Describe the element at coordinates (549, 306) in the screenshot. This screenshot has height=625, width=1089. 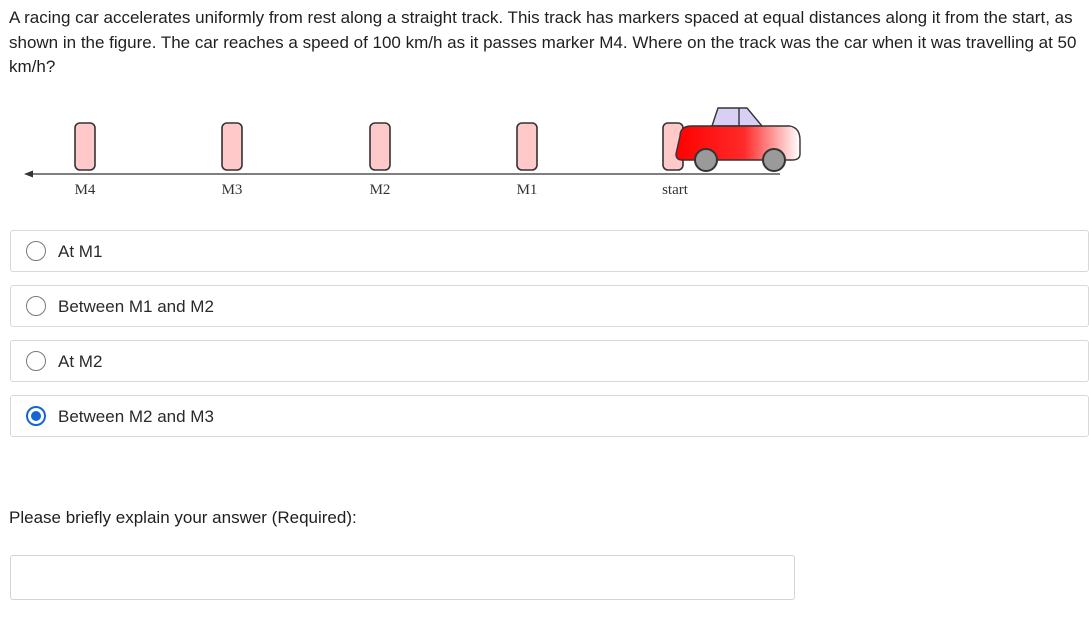
I see `option-between-m1-m2: Between M1 and M2` at that location.